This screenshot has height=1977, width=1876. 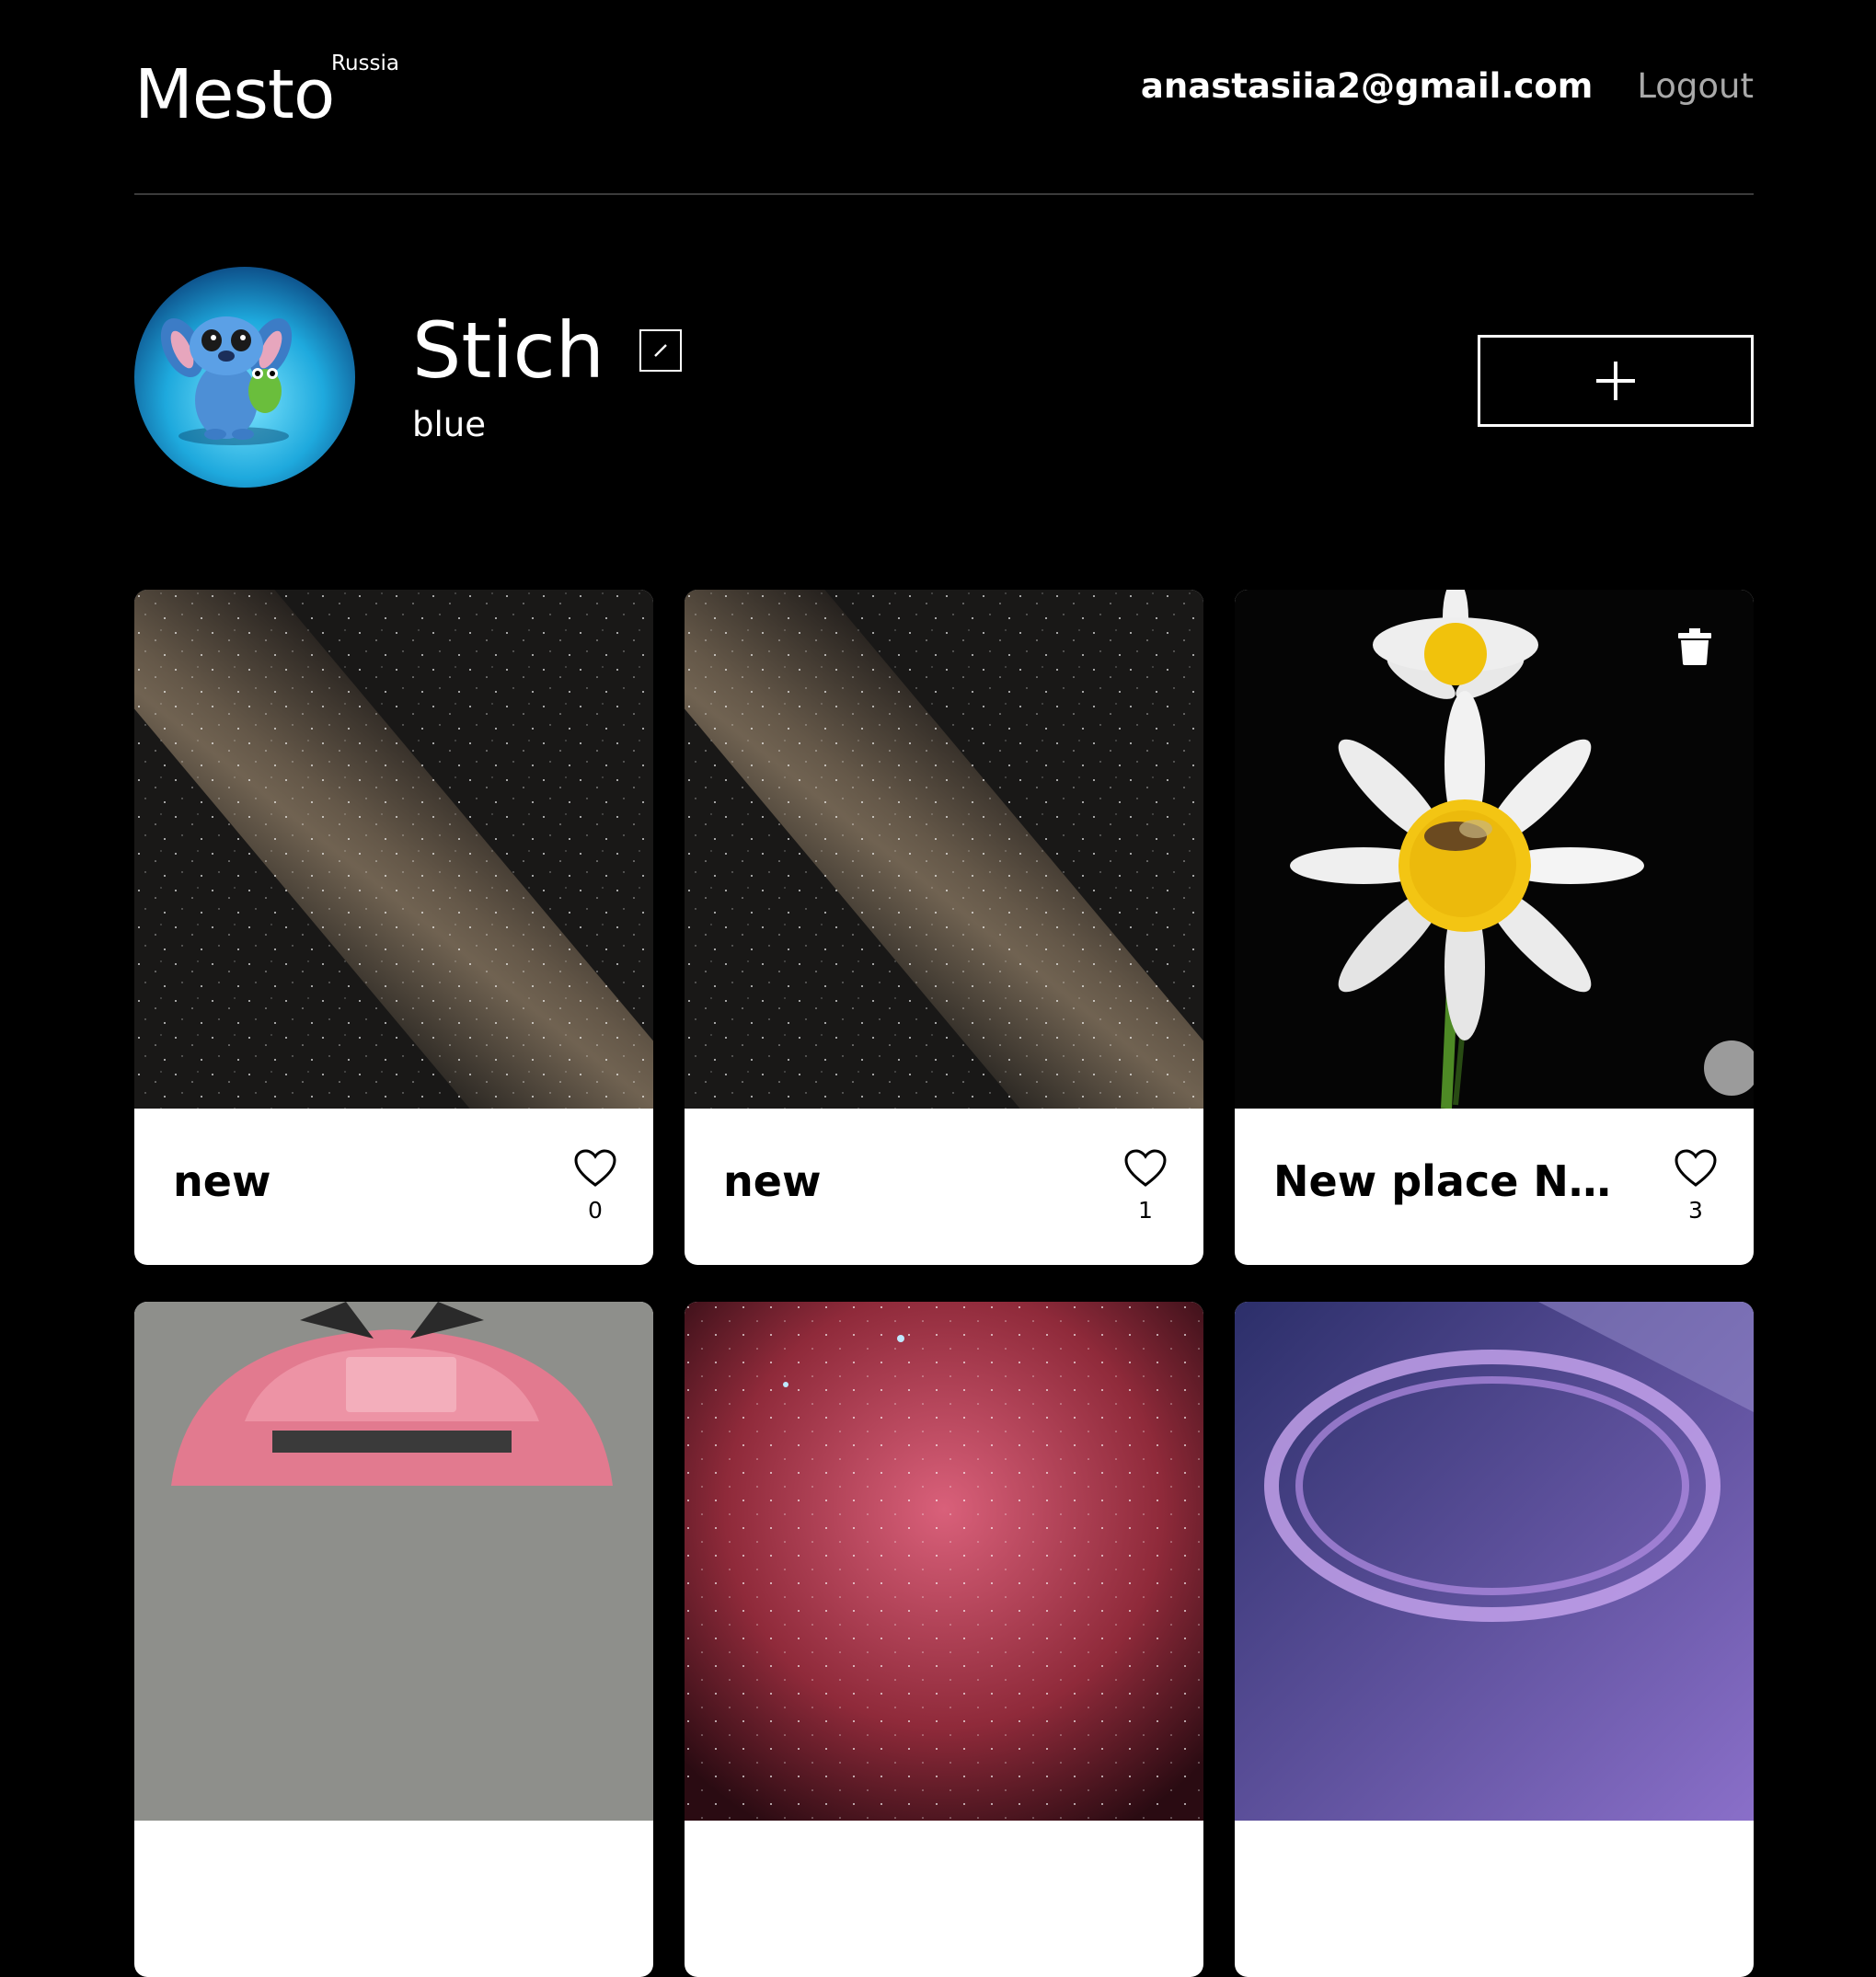 I want to click on edit-profile-button, so click(x=661, y=350).